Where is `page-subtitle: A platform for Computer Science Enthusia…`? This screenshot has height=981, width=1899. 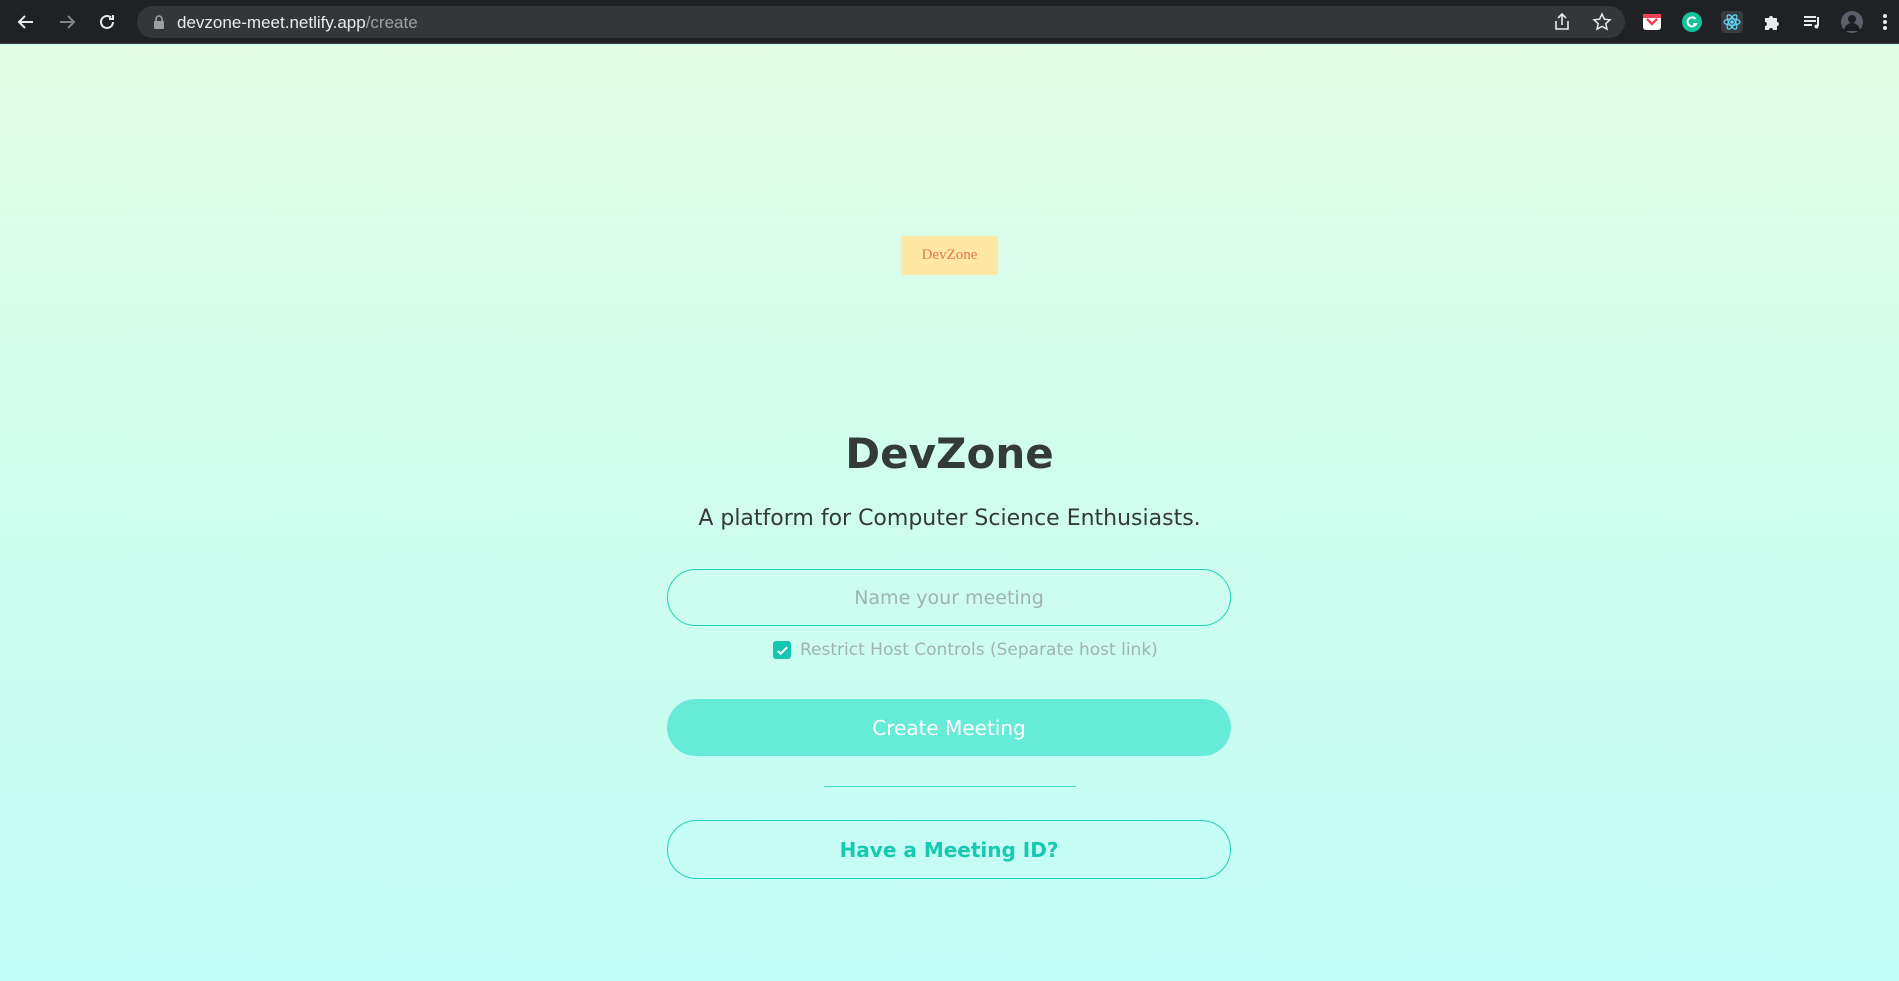
page-subtitle: A platform for Computer Science Enthusia… is located at coordinates (949, 518).